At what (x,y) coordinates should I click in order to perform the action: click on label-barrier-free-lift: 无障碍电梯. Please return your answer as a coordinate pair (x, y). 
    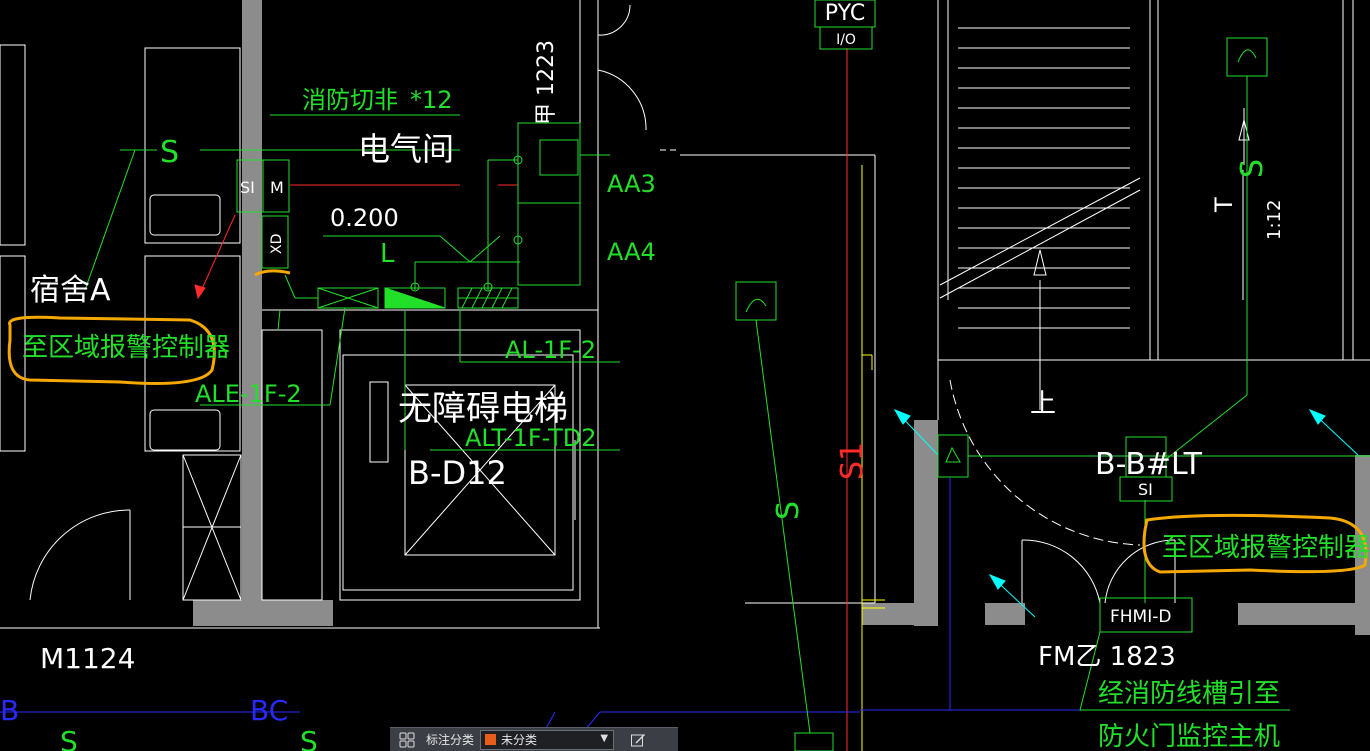
    Looking at the image, I should click on (483, 409).